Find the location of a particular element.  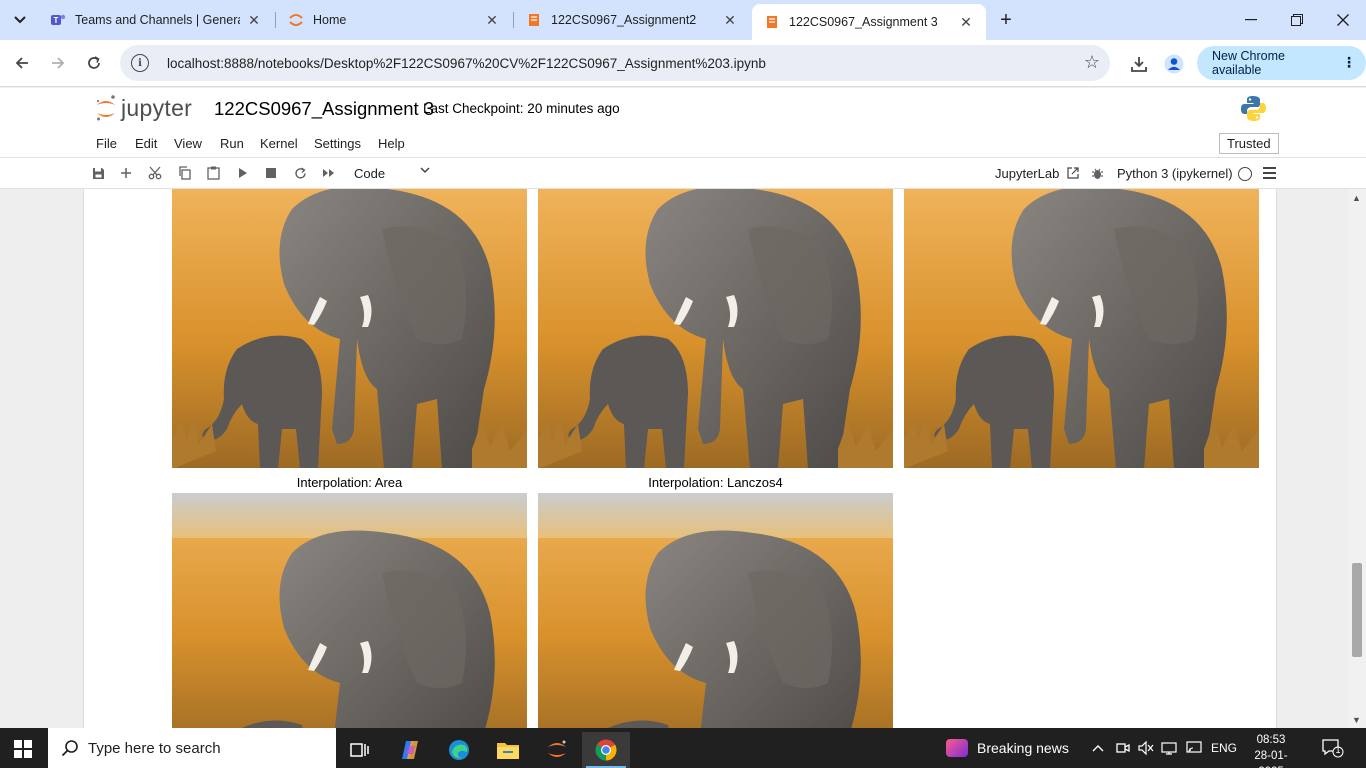

svg-text: T is located at coordinates (56, 20).